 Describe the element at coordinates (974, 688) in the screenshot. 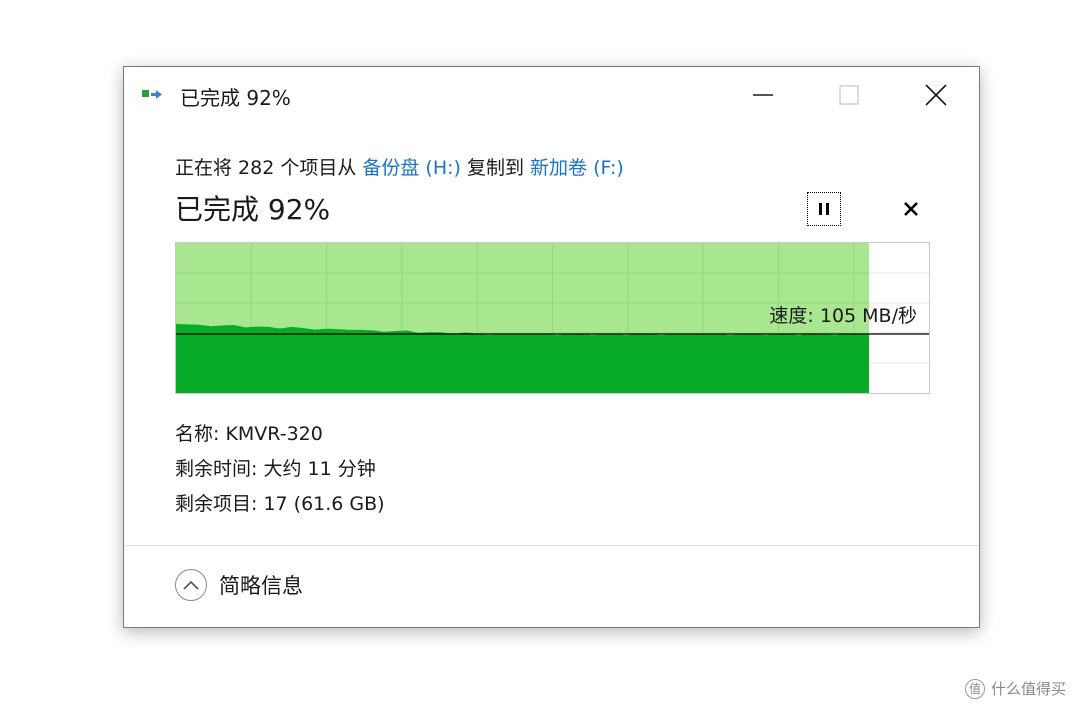

I see `watermark-logo-icon: 值` at that location.